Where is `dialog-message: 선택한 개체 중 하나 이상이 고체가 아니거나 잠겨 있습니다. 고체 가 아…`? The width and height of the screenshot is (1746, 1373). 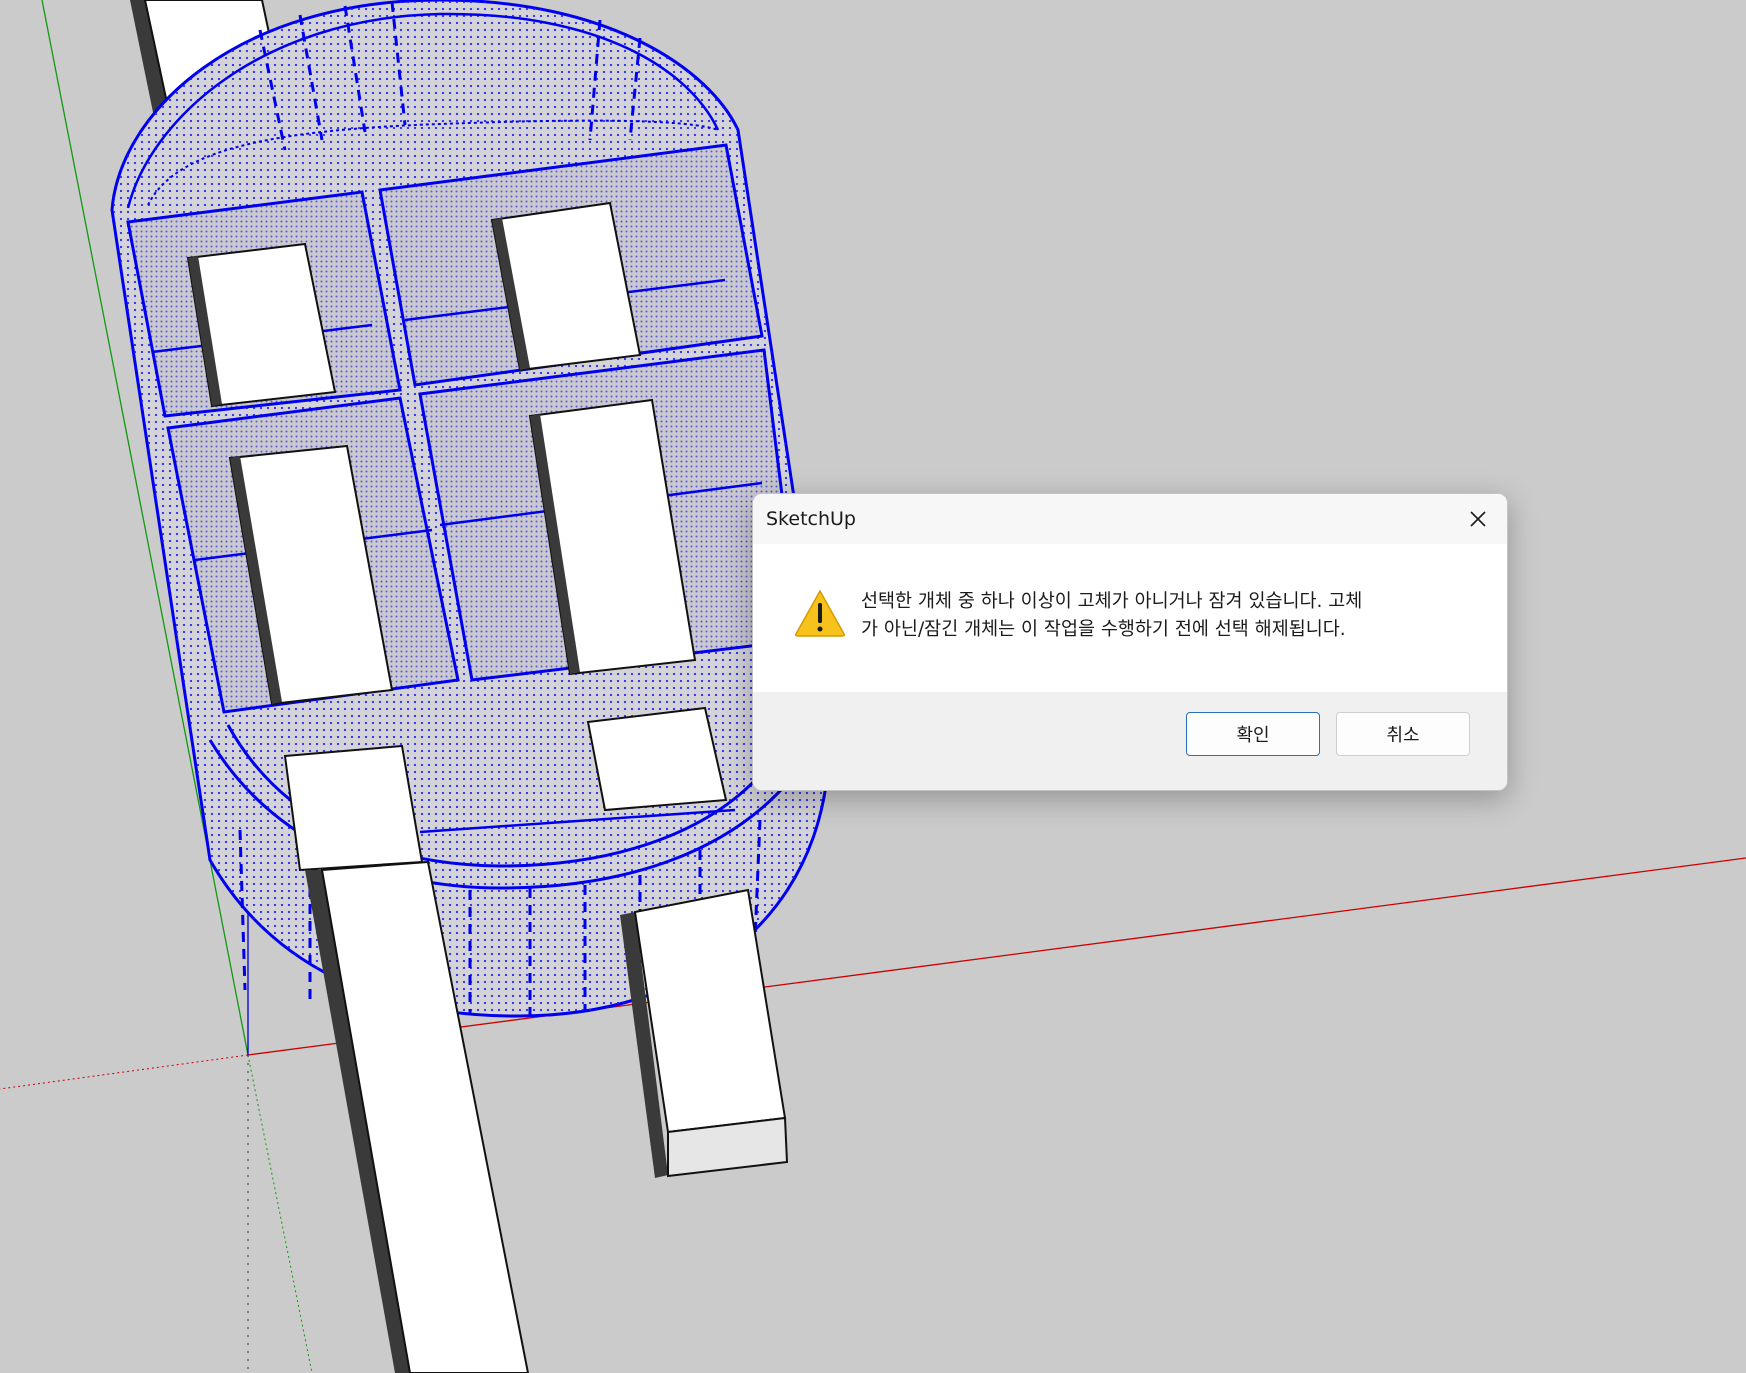
dialog-message: 선택한 개체 중 하나 이상이 고체가 아니거나 잠겨 있습니다. 고체 가 아… is located at coordinates (1161, 616).